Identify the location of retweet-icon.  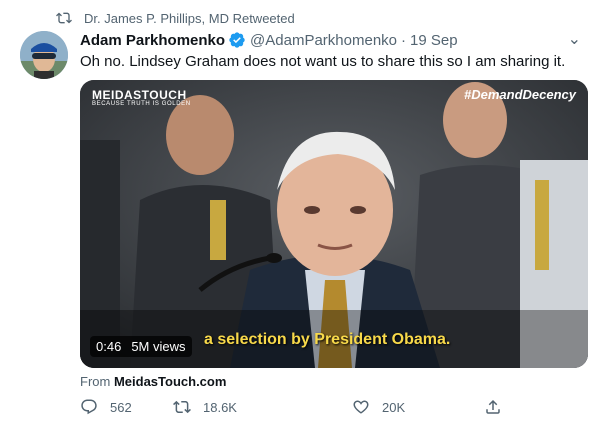
(64, 18).